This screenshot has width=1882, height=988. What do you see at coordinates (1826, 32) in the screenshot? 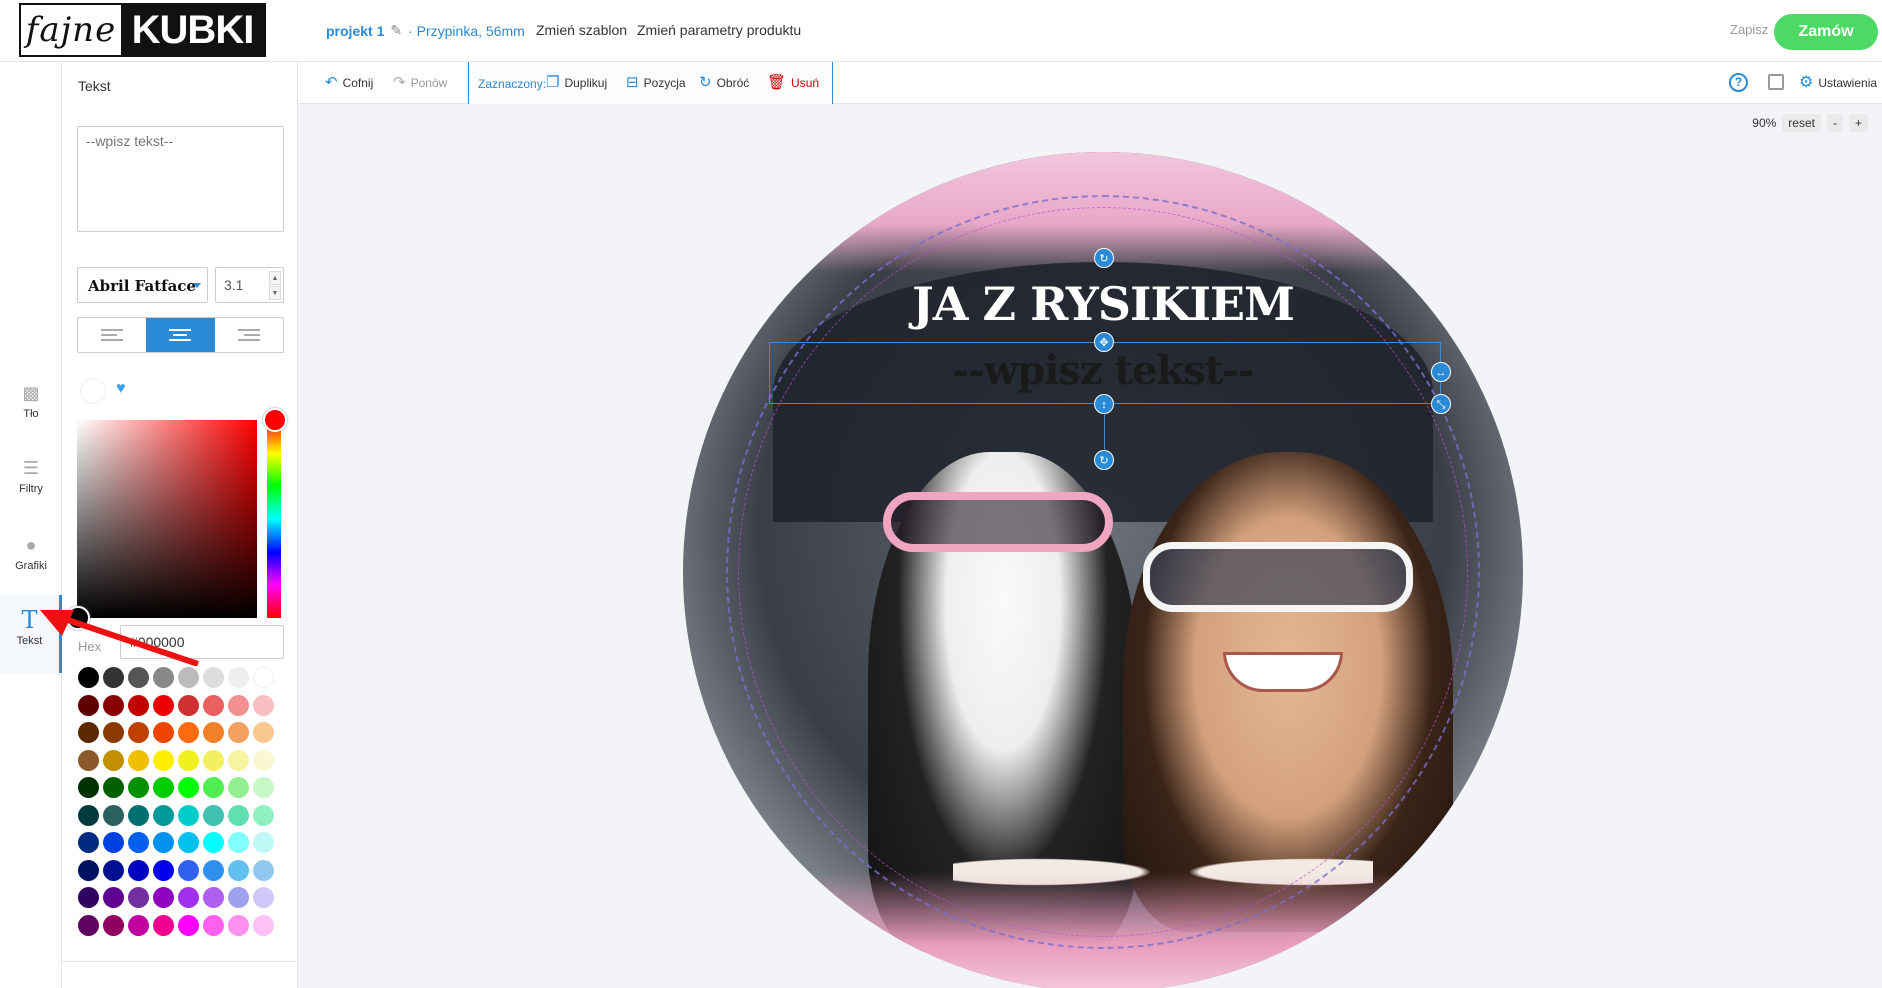
I see `order-button: Zamów` at bounding box center [1826, 32].